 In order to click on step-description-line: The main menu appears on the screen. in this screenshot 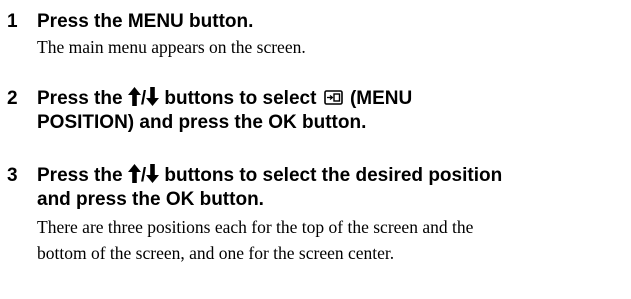, I will do `click(171, 47)`.